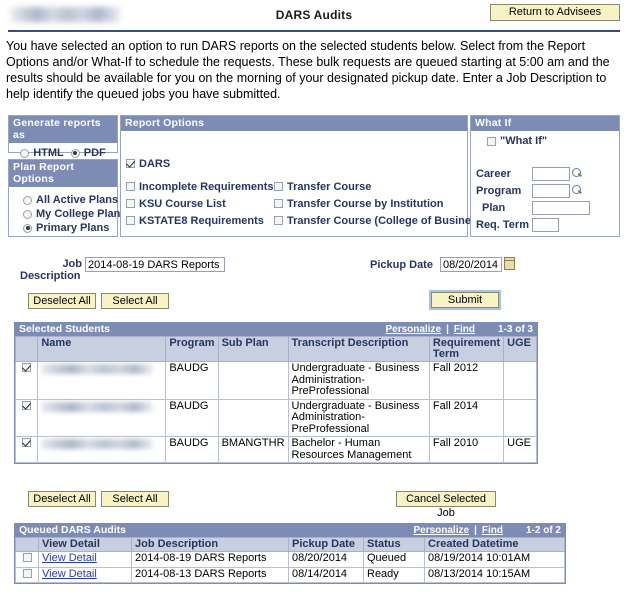 Image resolution: width=628 pixels, height=602 pixels. I want to click on transfer-course-college-of-business-checkbox, so click(278, 220).